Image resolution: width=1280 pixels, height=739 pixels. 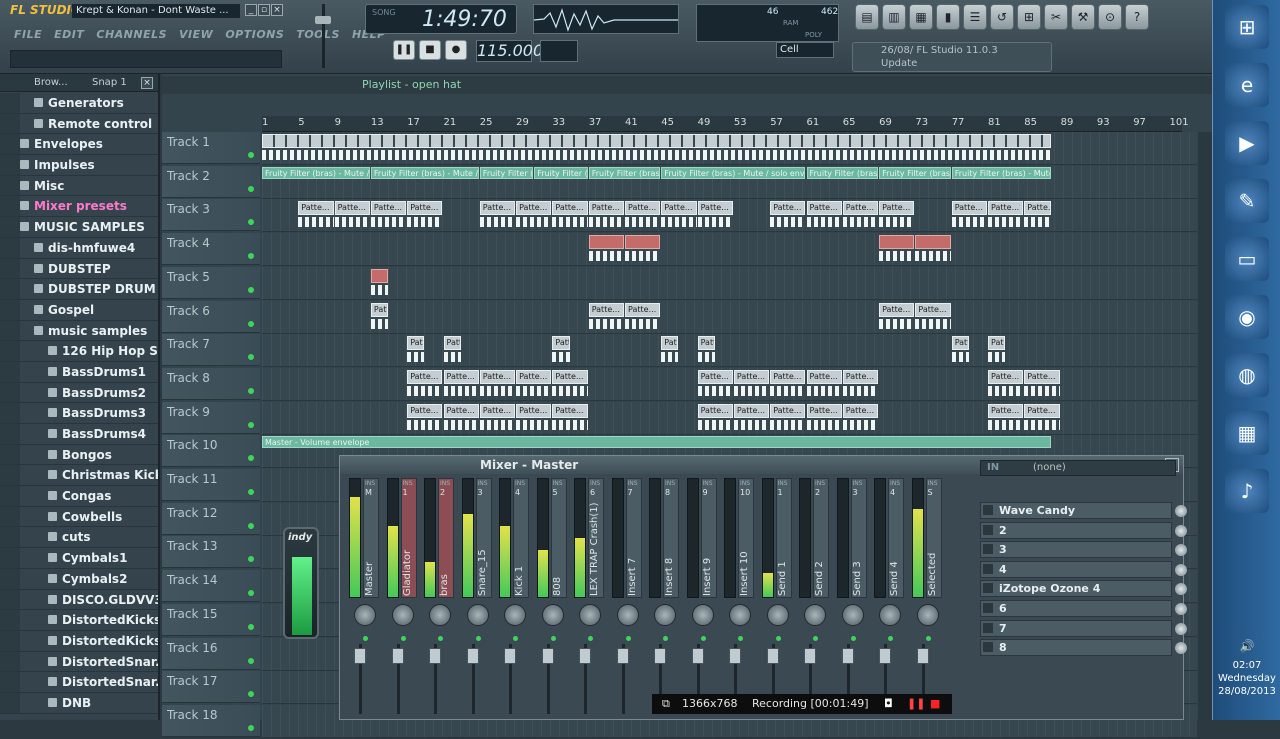 What do you see at coordinates (79, 496) in the screenshot?
I see `browser-item: Congas` at bounding box center [79, 496].